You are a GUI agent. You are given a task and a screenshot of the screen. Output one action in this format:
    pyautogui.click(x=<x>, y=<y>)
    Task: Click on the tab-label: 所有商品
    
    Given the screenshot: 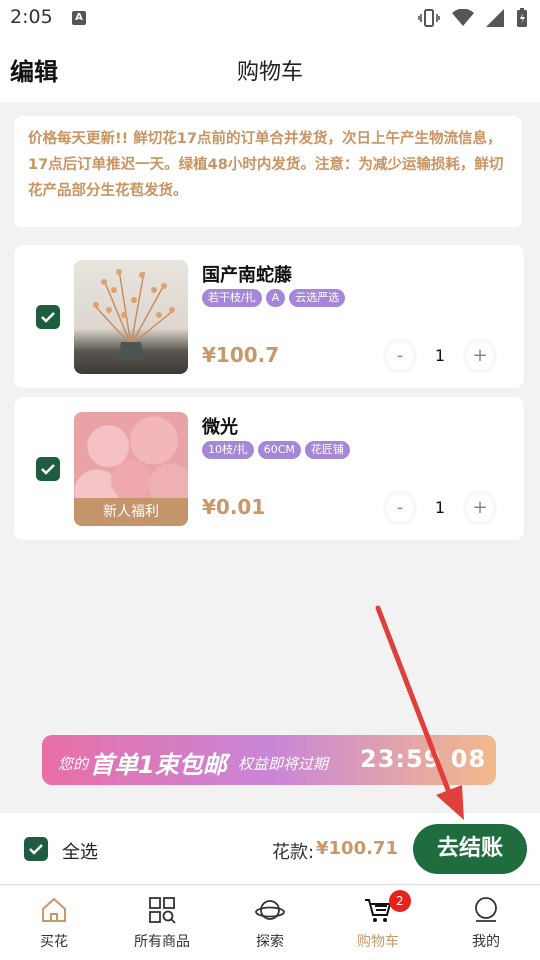 What is the action you would take?
    pyautogui.click(x=162, y=942)
    